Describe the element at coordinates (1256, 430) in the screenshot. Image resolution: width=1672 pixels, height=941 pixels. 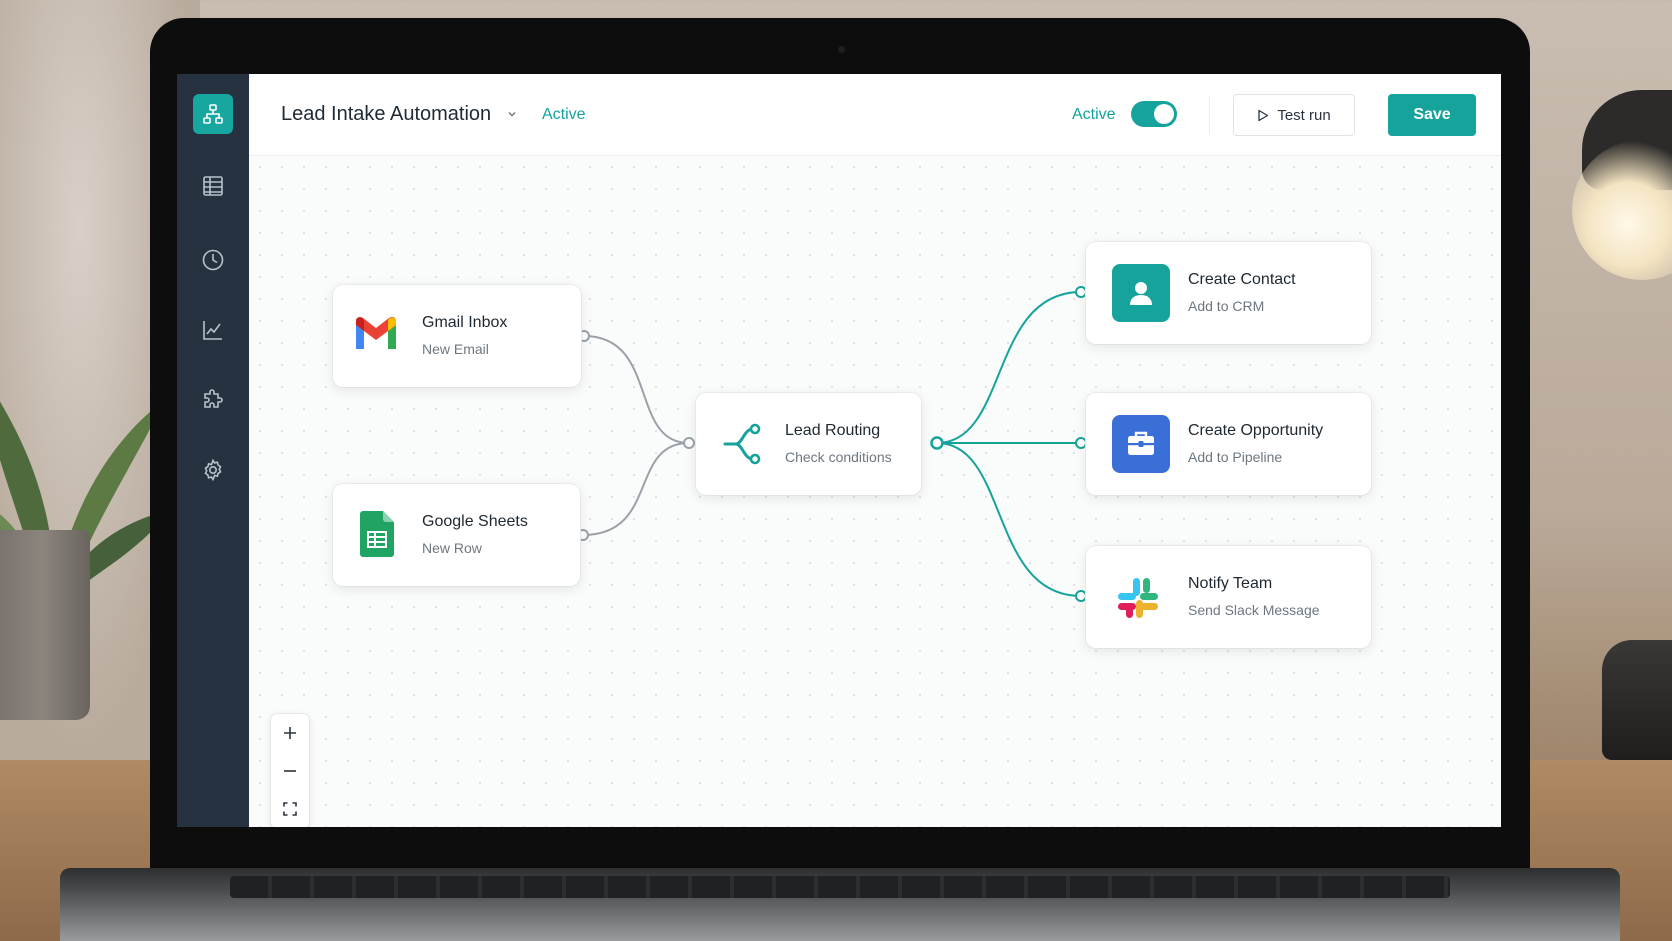
I see `node-title: Create Opportunity` at that location.